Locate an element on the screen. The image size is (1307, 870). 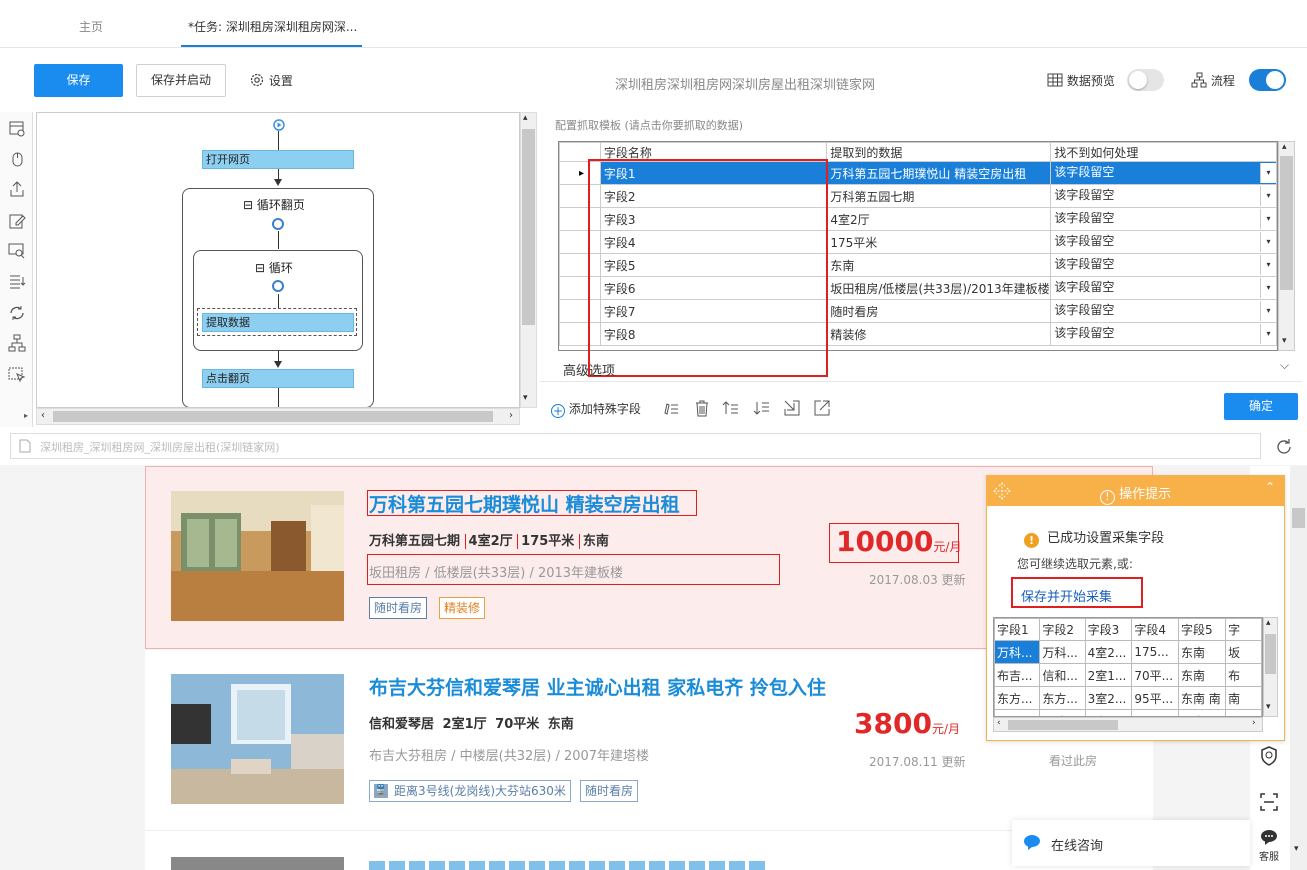
loop-icon is located at coordinates (17, 313).